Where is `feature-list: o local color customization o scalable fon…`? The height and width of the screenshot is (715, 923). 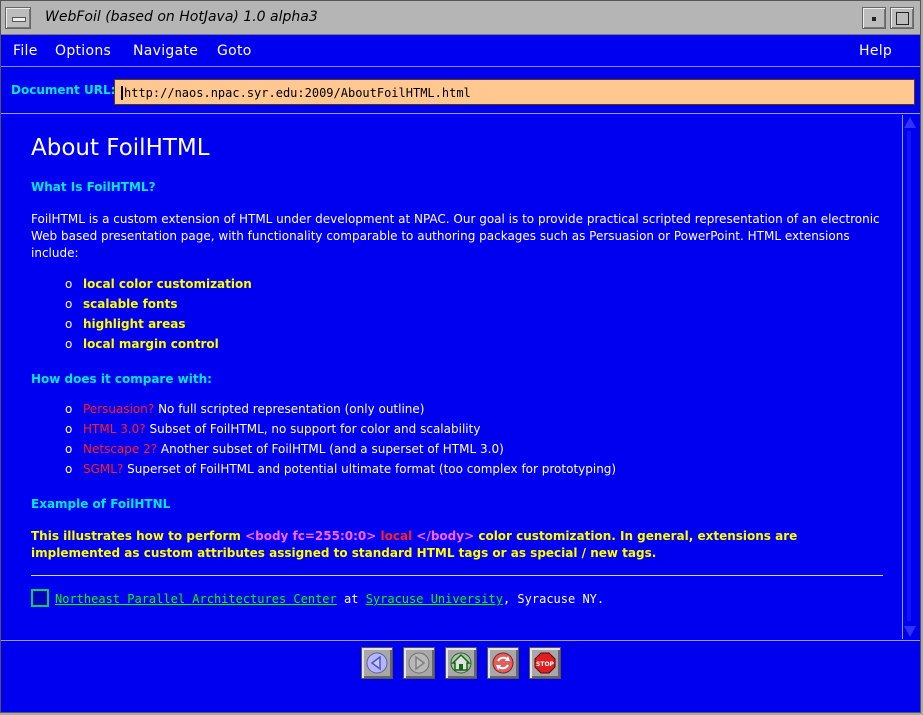 feature-list: o local color customization o scalable fon… is located at coordinates (158, 317).